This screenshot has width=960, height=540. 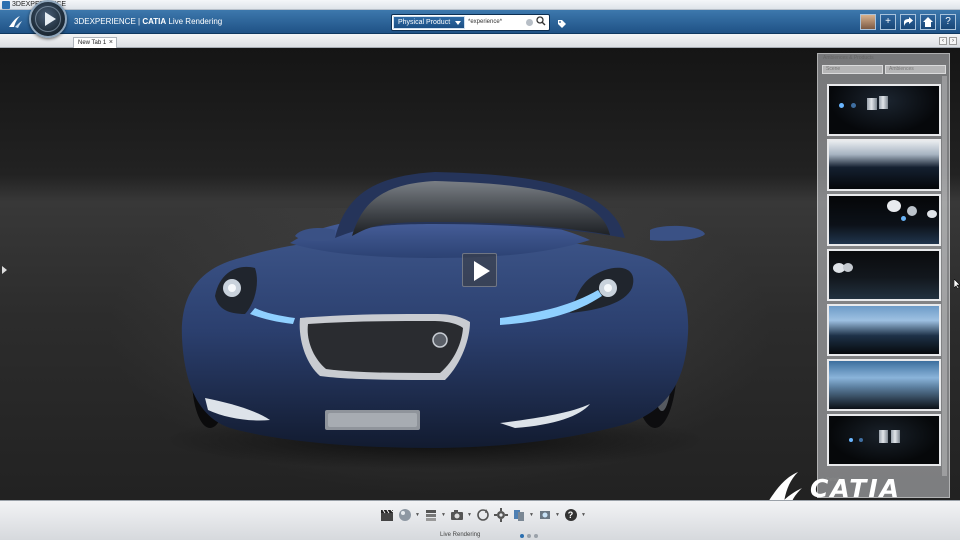 I want to click on action-bar-tools: ▼ ▼ ▼ ▼ ▼ ? ▼, so click(x=482, y=515).